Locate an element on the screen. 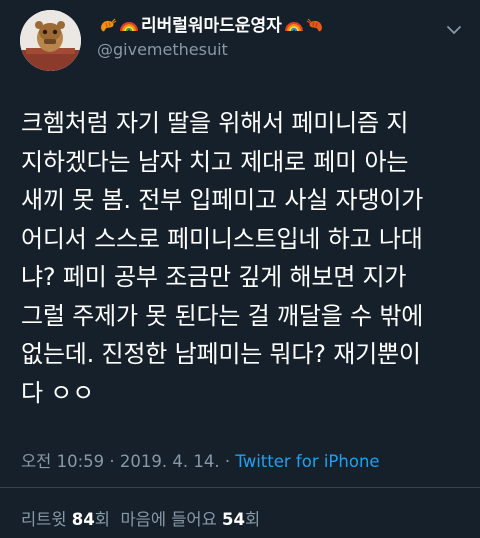  retweets-label: 리트윗 is located at coordinates (44, 519).